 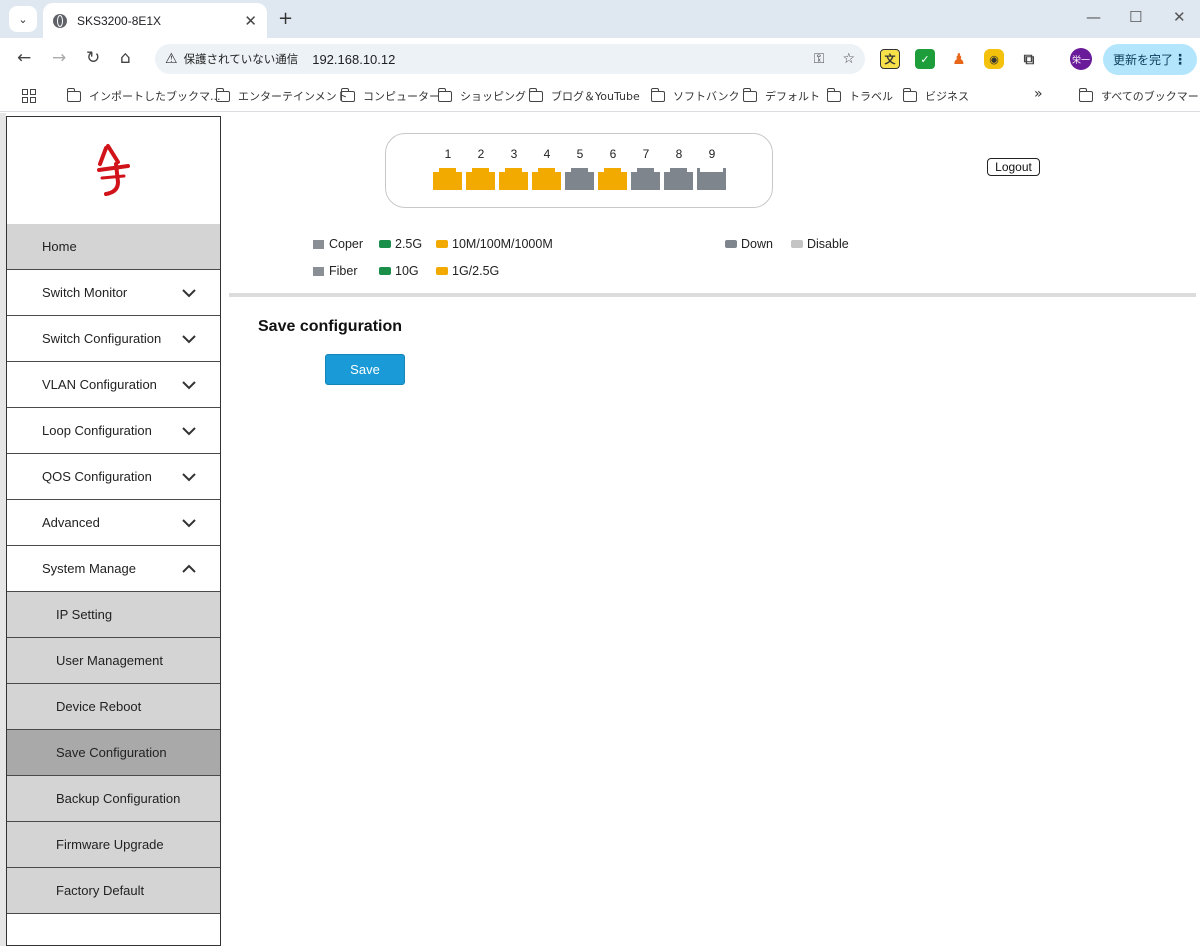 I want to click on submenu-user-management: User Management, so click(x=113, y=661).